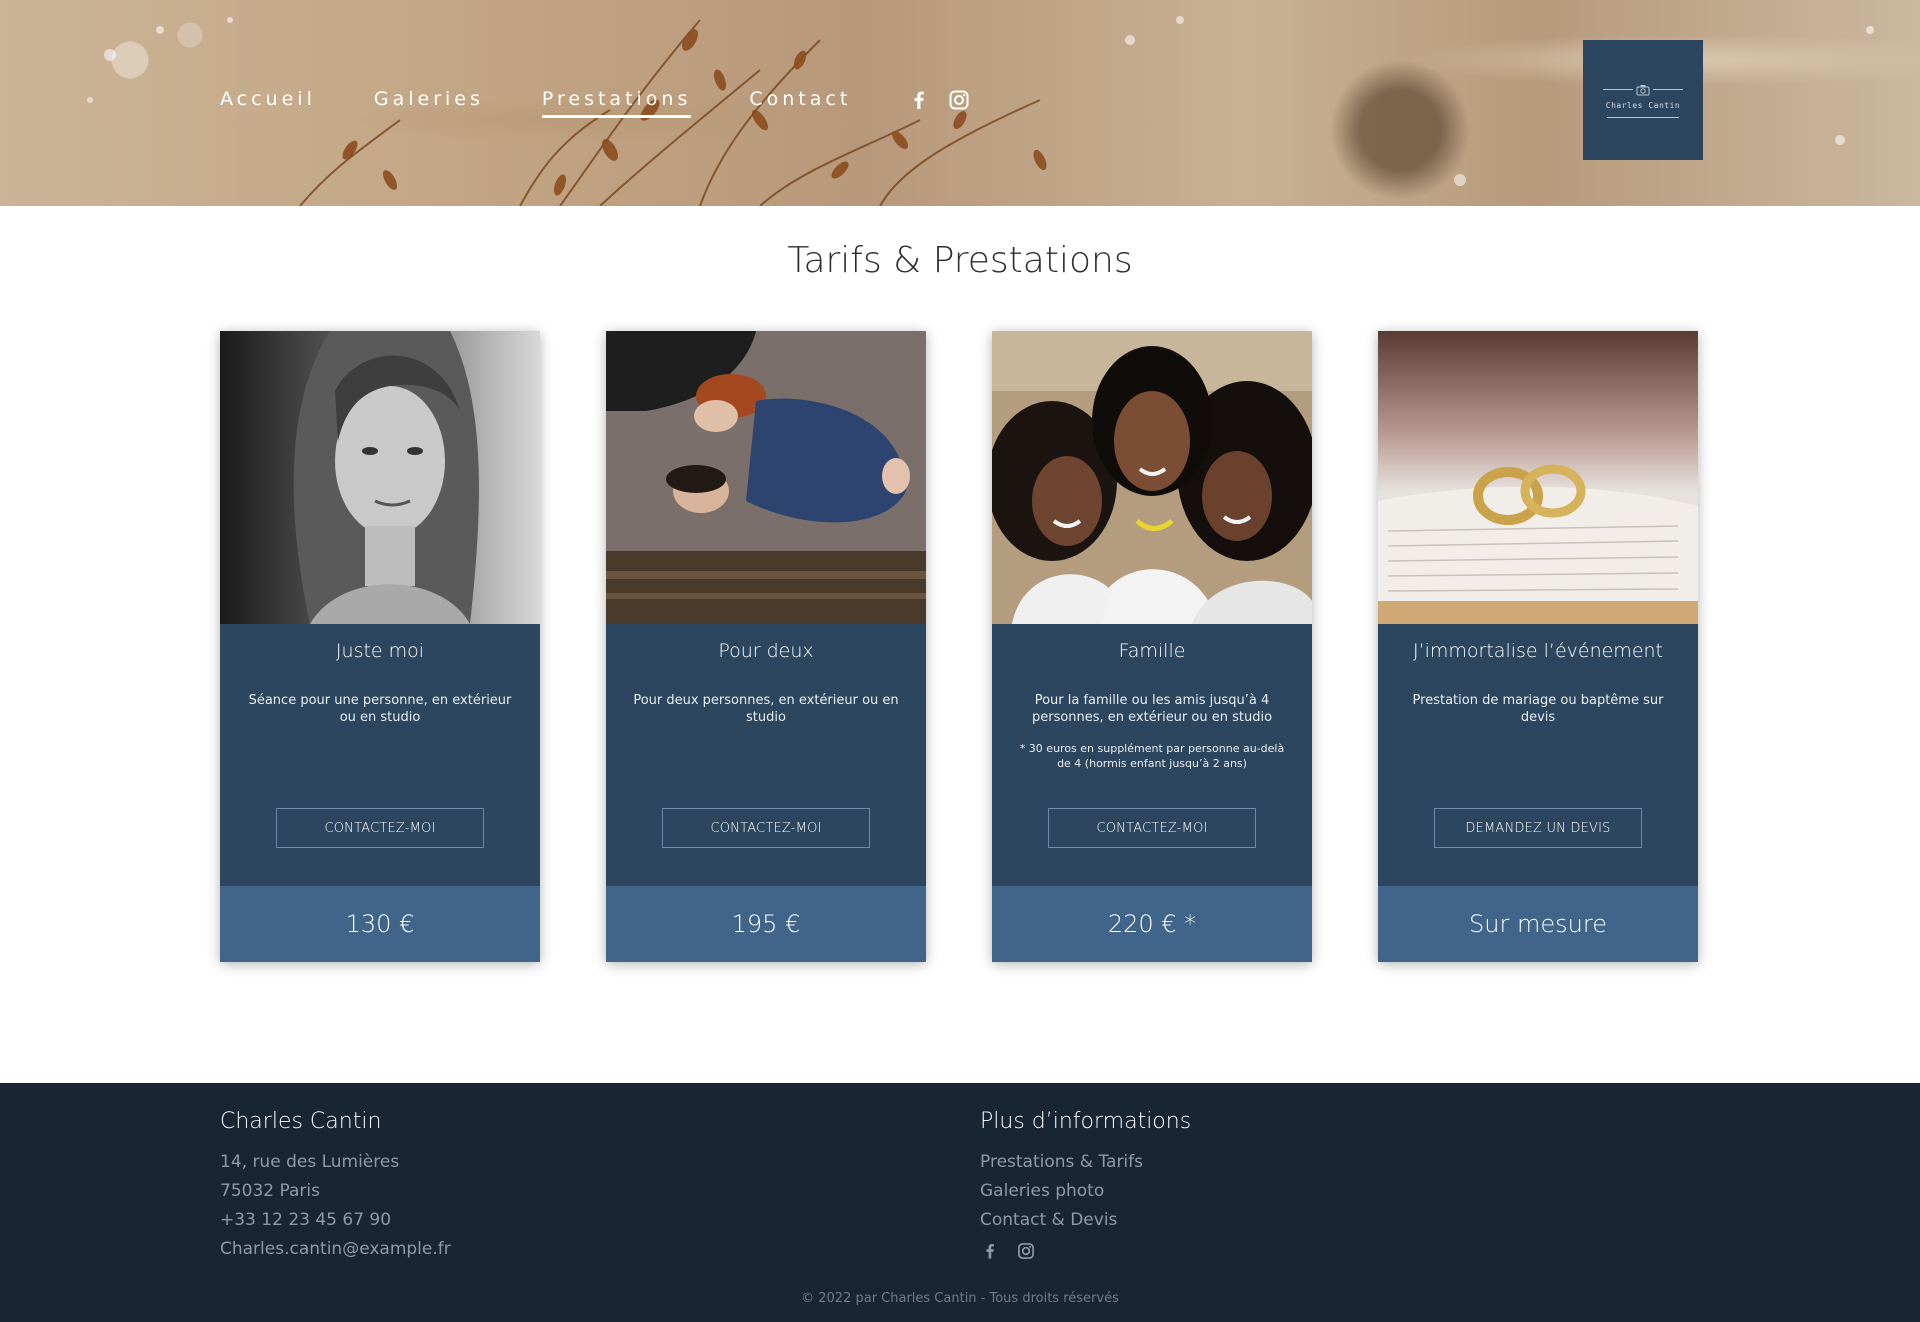 Image resolution: width=1920 pixels, height=1322 pixels. I want to click on site-logo: Charles Cantin, so click(1643, 100).